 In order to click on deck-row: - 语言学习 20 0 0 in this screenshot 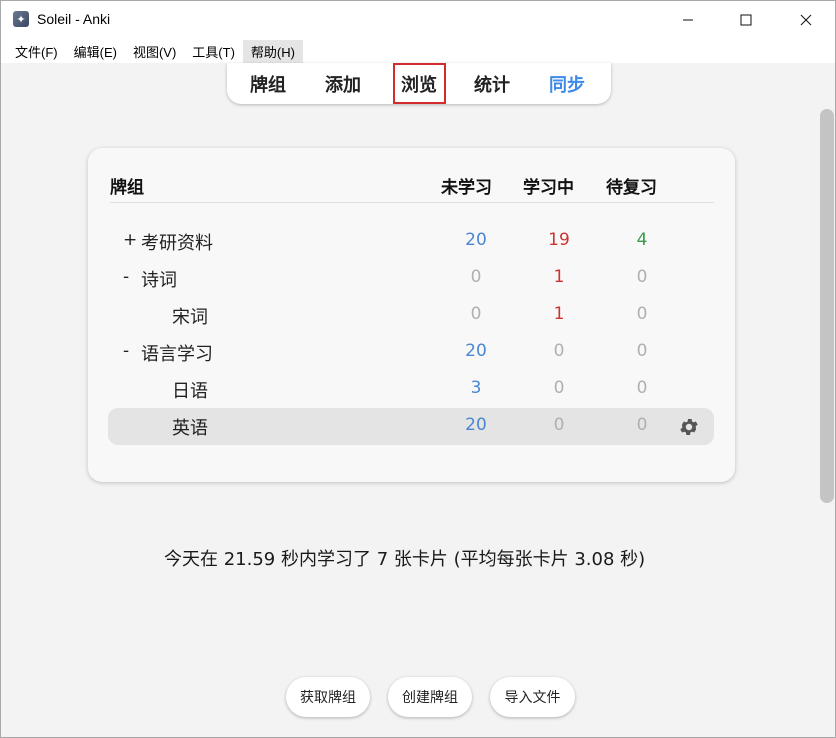, I will do `click(411, 352)`.